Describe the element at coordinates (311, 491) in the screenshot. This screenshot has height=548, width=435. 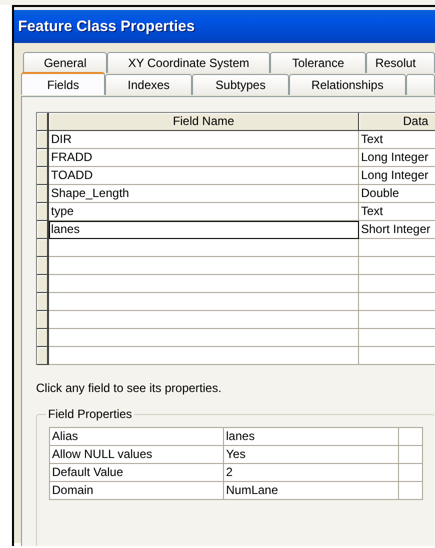
I see `property-value: NumLane` at that location.